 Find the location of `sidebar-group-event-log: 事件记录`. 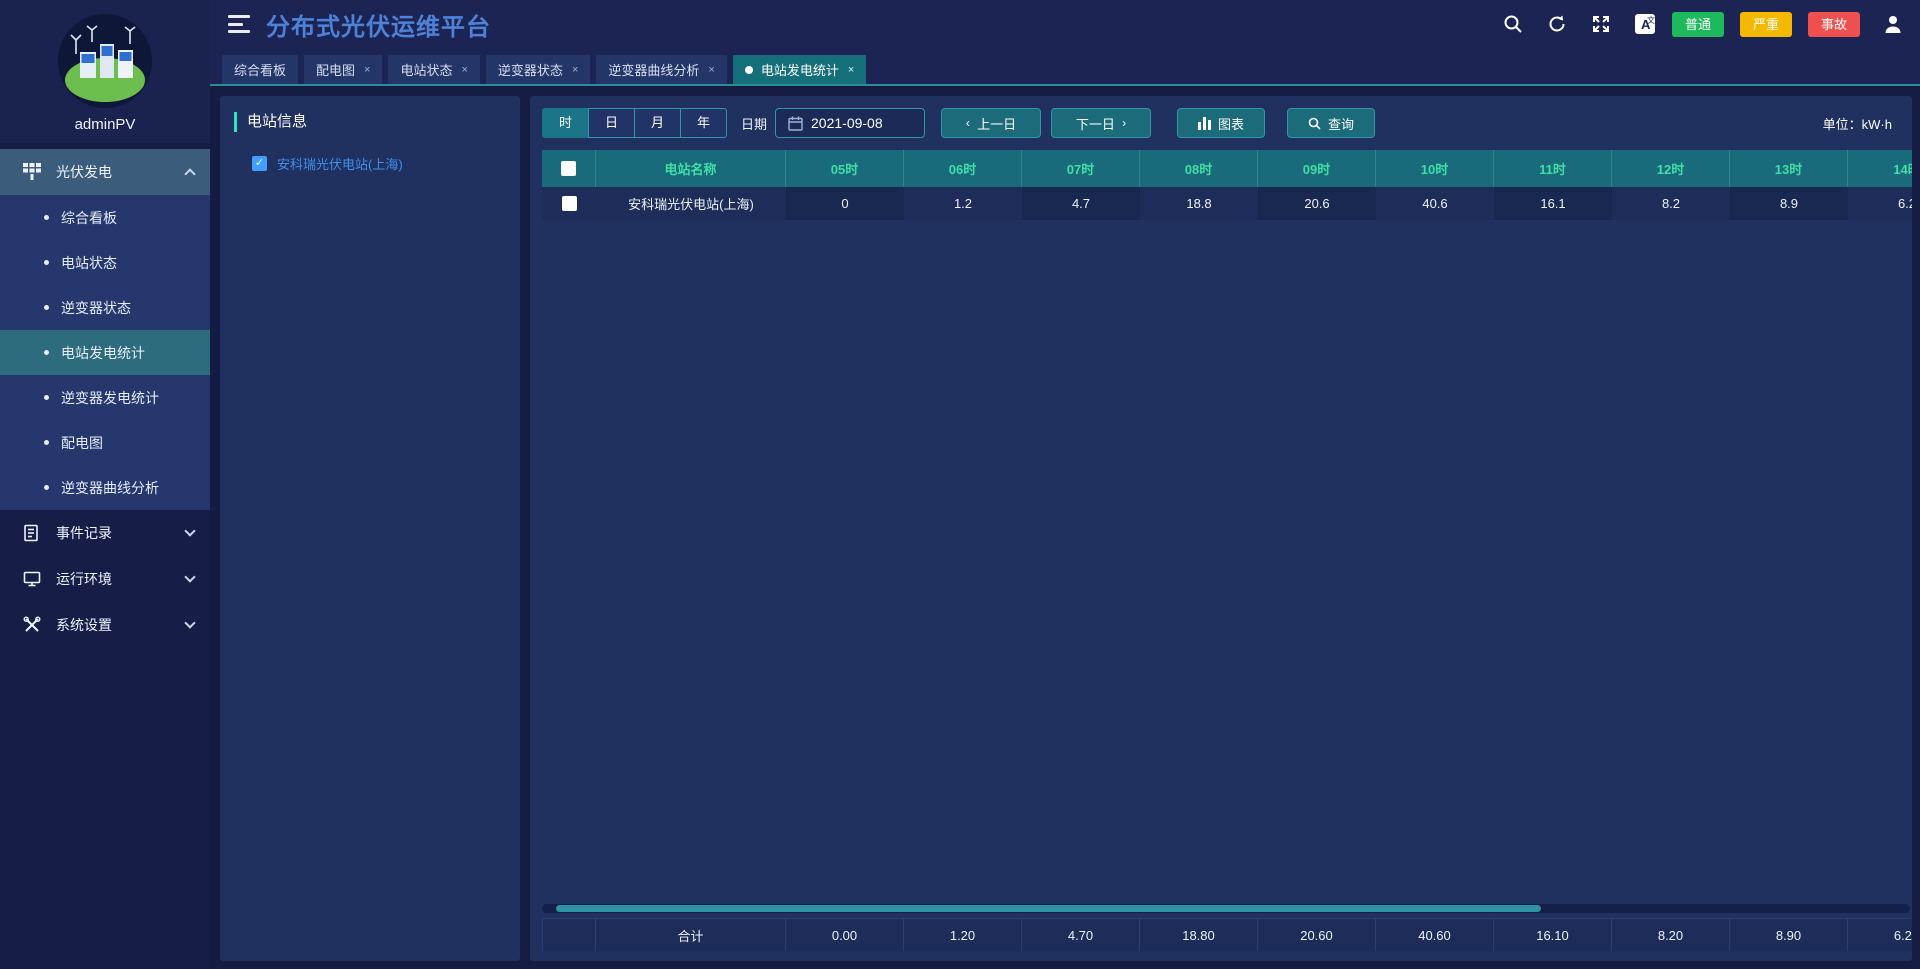

sidebar-group-event-log: 事件记录 is located at coordinates (105, 533).